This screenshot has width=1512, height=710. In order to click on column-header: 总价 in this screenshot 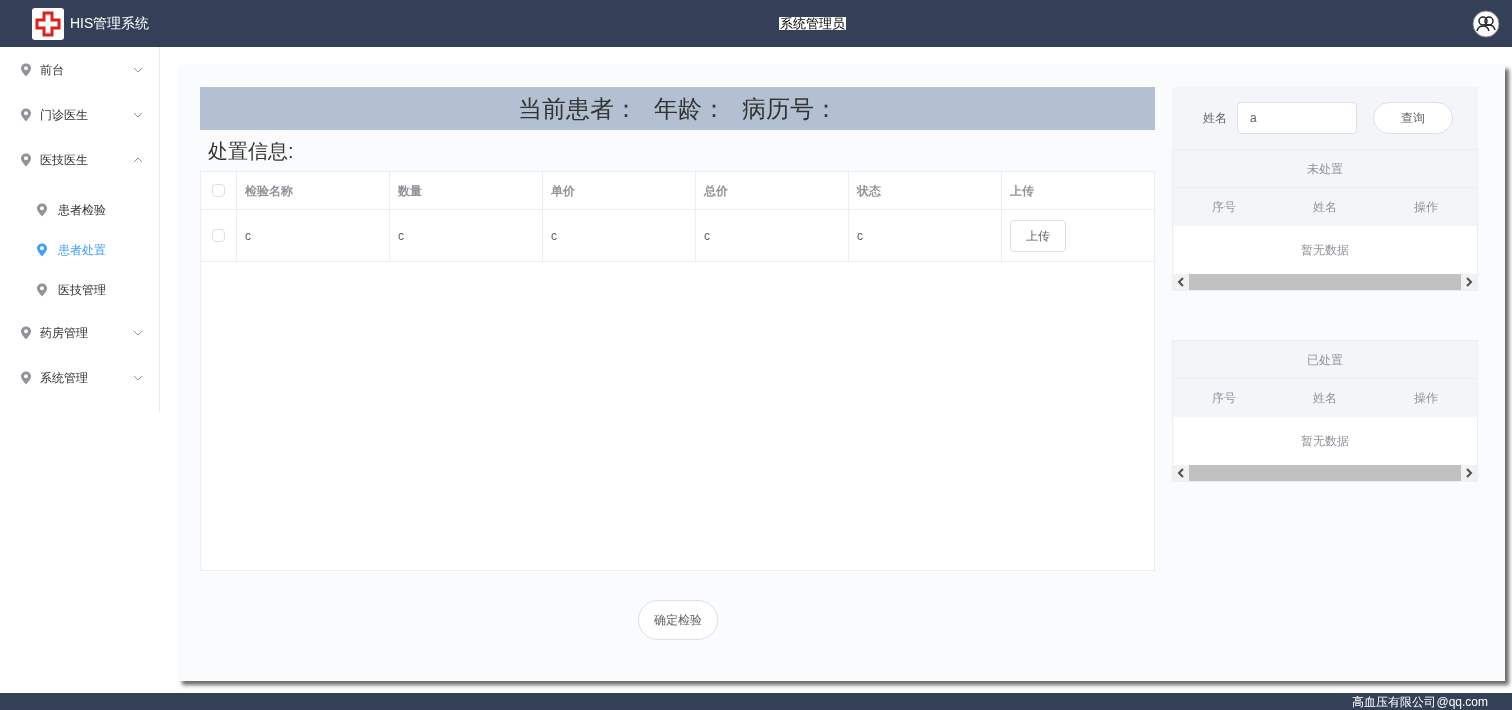, I will do `click(716, 191)`.